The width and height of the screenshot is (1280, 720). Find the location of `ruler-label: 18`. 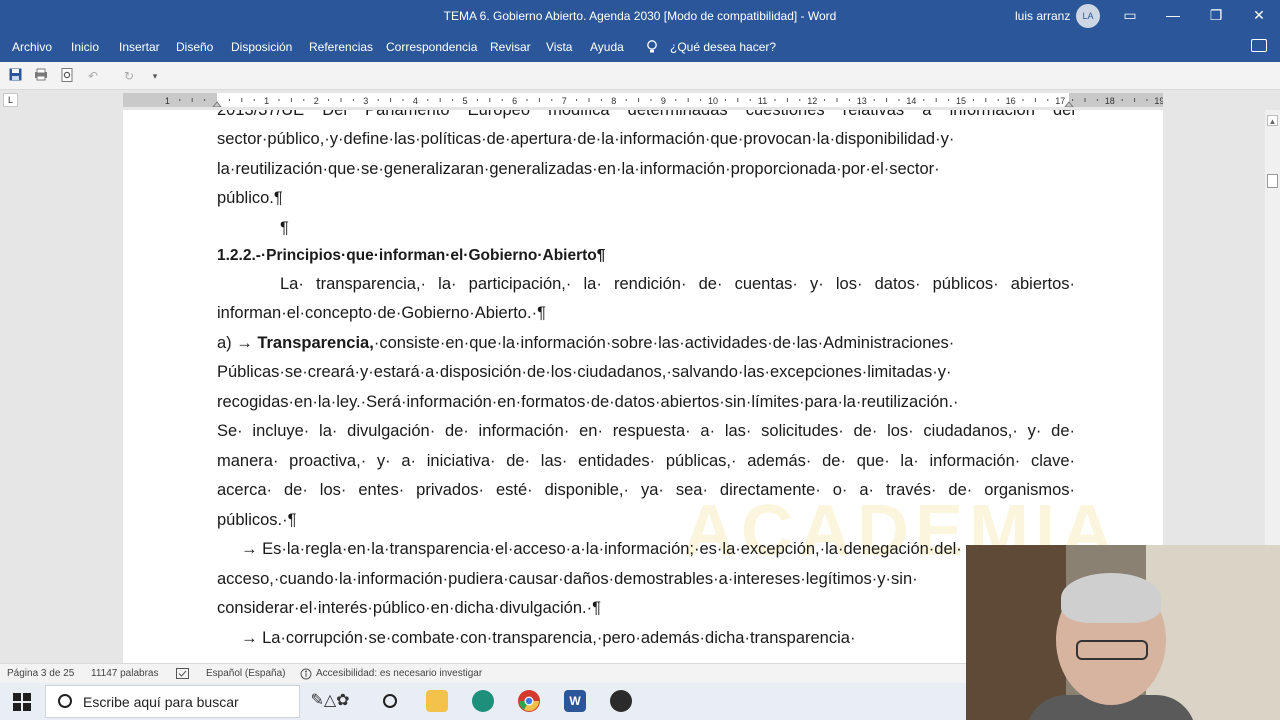

ruler-label: 18 is located at coordinates (1110, 101).